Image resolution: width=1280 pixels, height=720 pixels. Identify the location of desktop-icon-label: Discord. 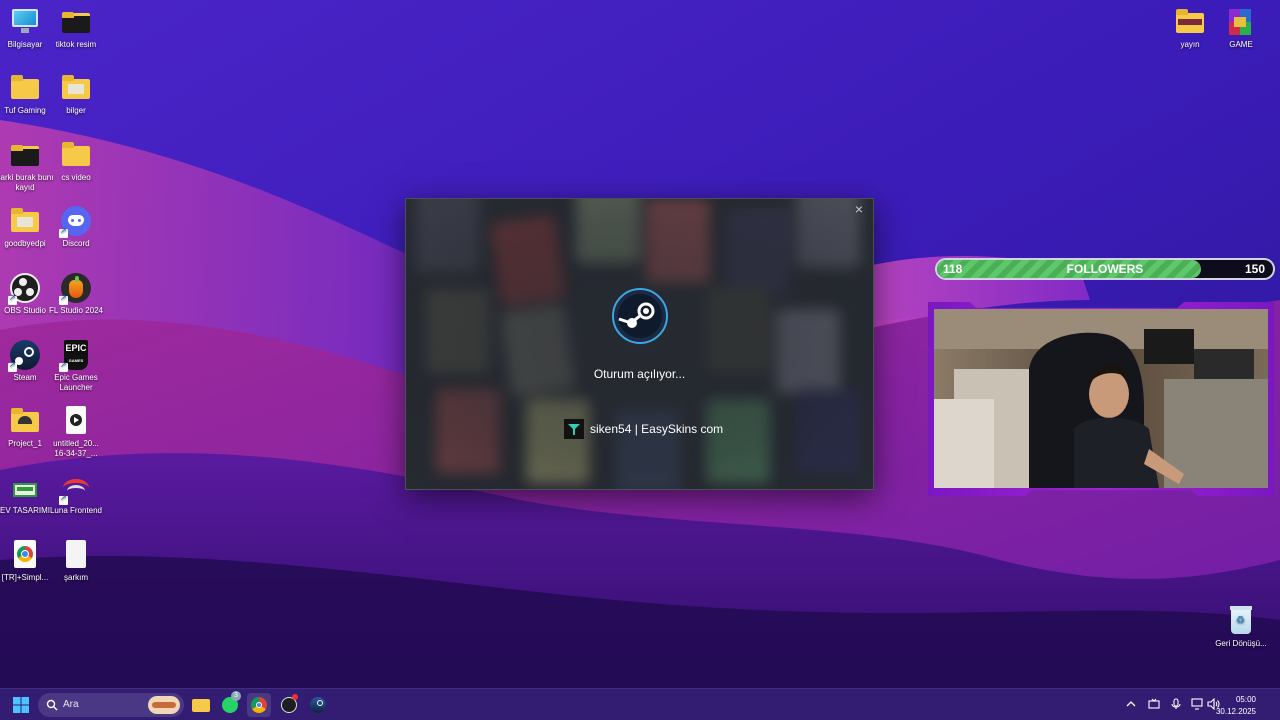
(76, 243).